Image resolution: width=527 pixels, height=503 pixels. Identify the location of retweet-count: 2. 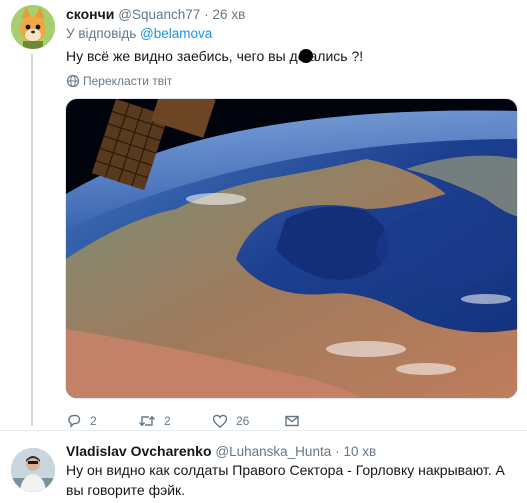
(167, 421).